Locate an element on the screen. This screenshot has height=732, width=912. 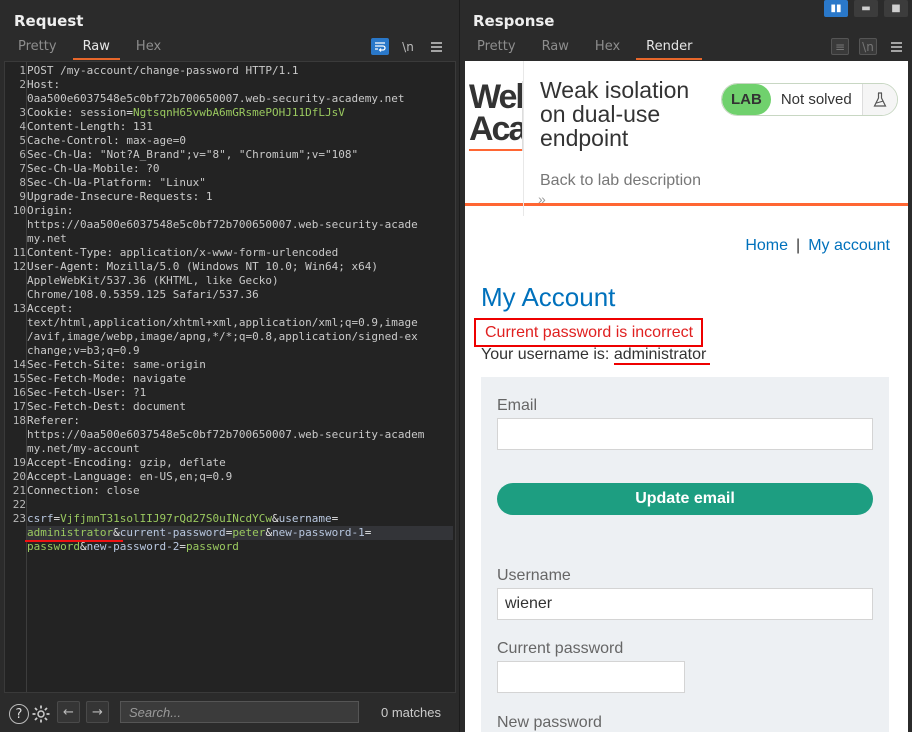
code-token: ?0 is located at coordinates (153, 168).